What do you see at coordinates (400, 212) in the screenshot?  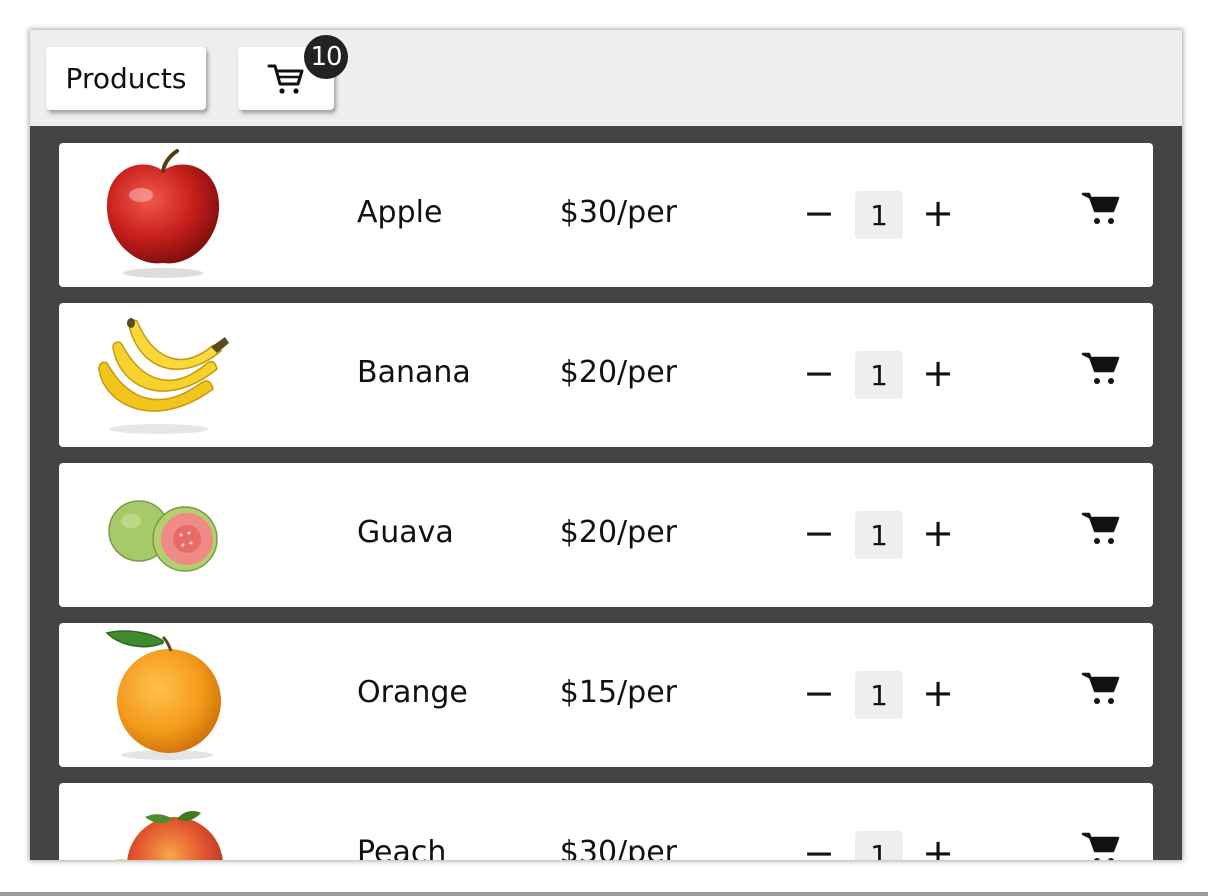 I see `product-name: Apple` at bounding box center [400, 212].